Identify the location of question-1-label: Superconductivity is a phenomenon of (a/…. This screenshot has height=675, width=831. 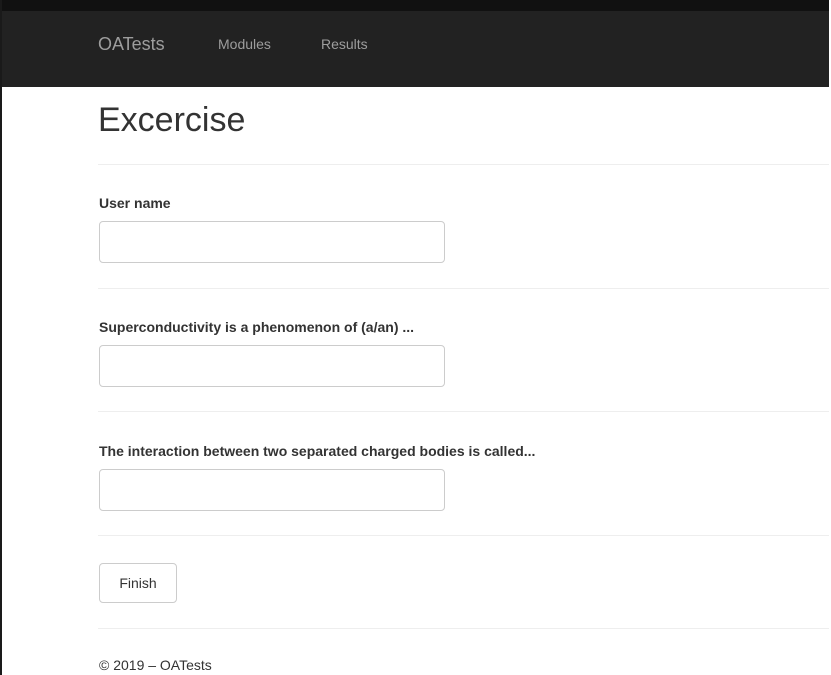
(257, 327).